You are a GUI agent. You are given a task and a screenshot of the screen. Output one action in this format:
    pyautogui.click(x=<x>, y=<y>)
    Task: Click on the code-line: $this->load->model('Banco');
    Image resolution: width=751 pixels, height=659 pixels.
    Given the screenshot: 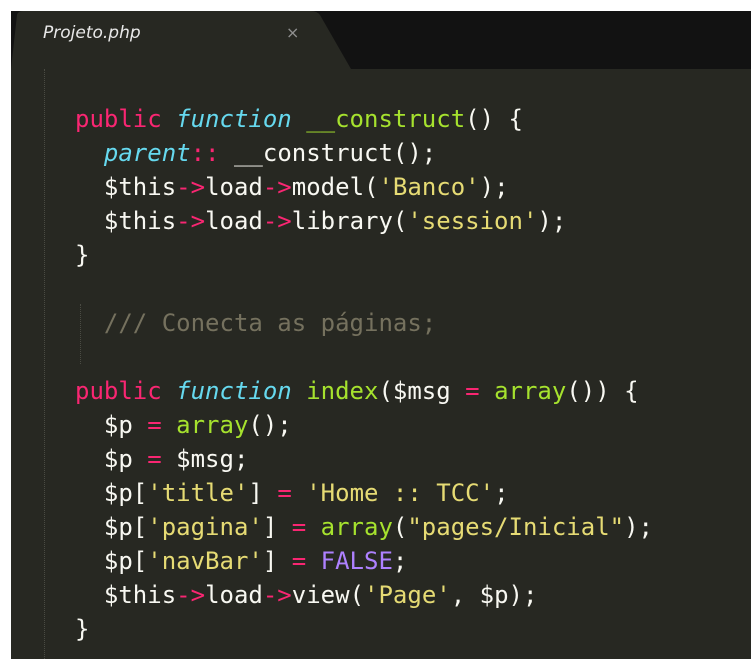 What is the action you would take?
    pyautogui.click(x=292, y=187)
    